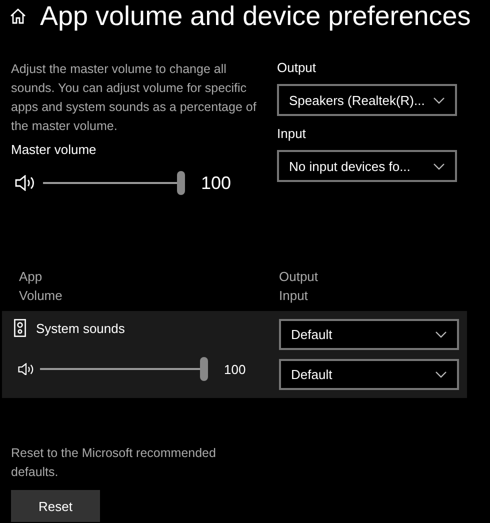  What do you see at coordinates (31, 277) in the screenshot?
I see `column-header: App` at bounding box center [31, 277].